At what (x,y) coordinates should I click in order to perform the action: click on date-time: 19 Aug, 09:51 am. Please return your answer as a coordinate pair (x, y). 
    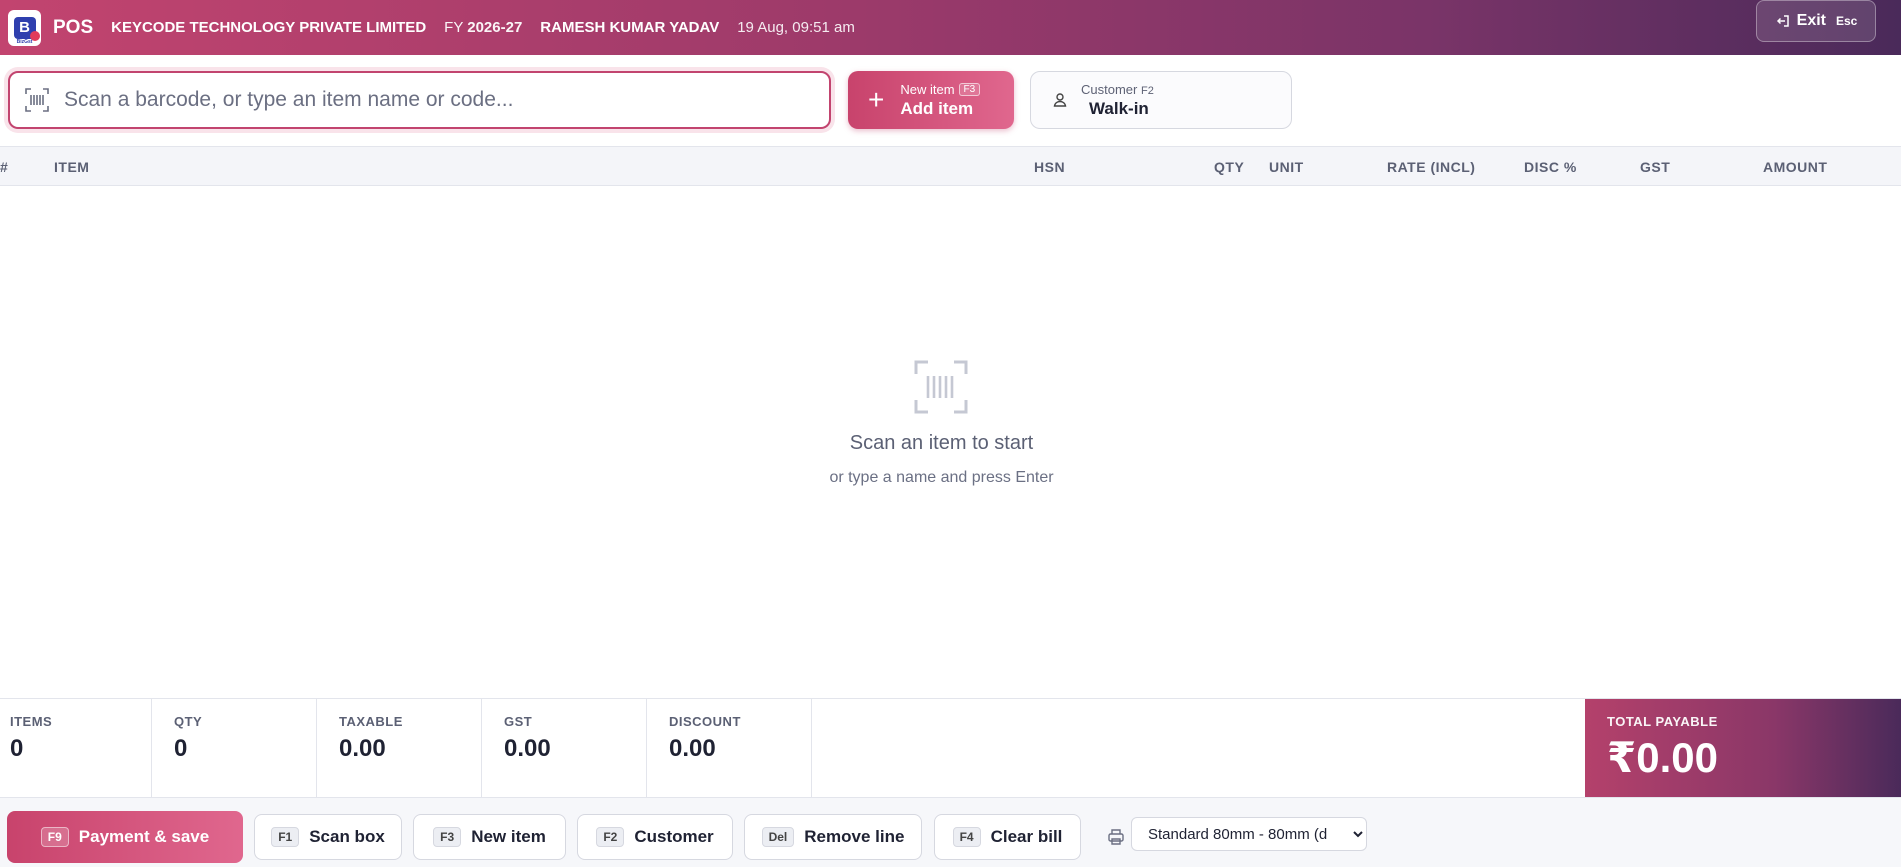
    Looking at the image, I should click on (796, 27).